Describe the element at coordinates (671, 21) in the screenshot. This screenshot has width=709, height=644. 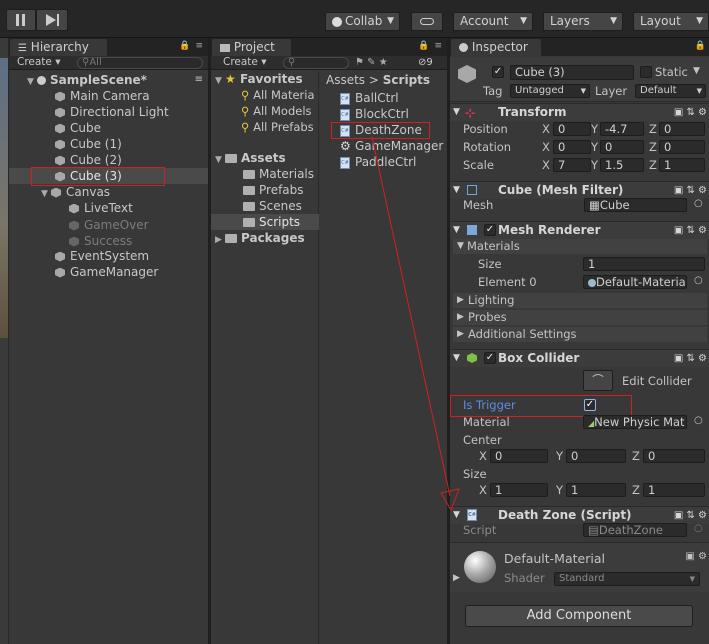
I see `layout-dropdown: Layout ▼` at that location.